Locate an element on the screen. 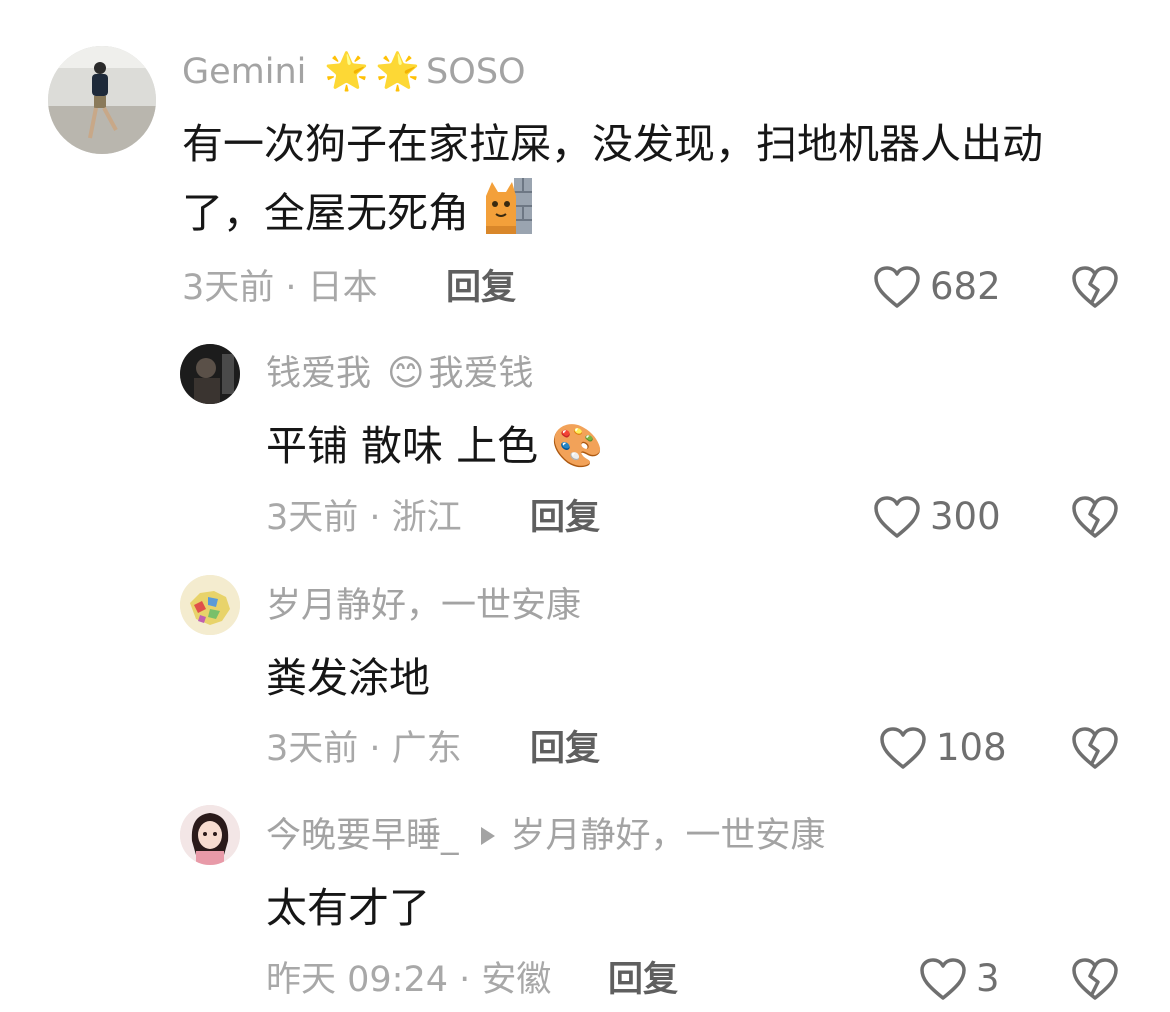 This screenshot has width=1170, height=1012. author-name: Gemini is located at coordinates (244, 72).